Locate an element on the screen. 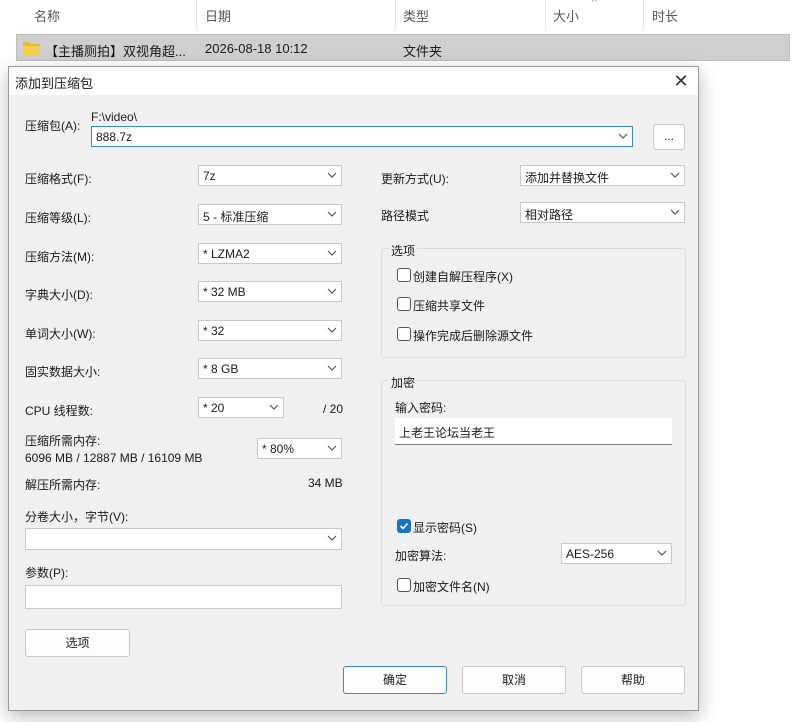 Image resolution: width=800 pixels, height=722 pixels. close-button: ✕ is located at coordinates (681, 81).